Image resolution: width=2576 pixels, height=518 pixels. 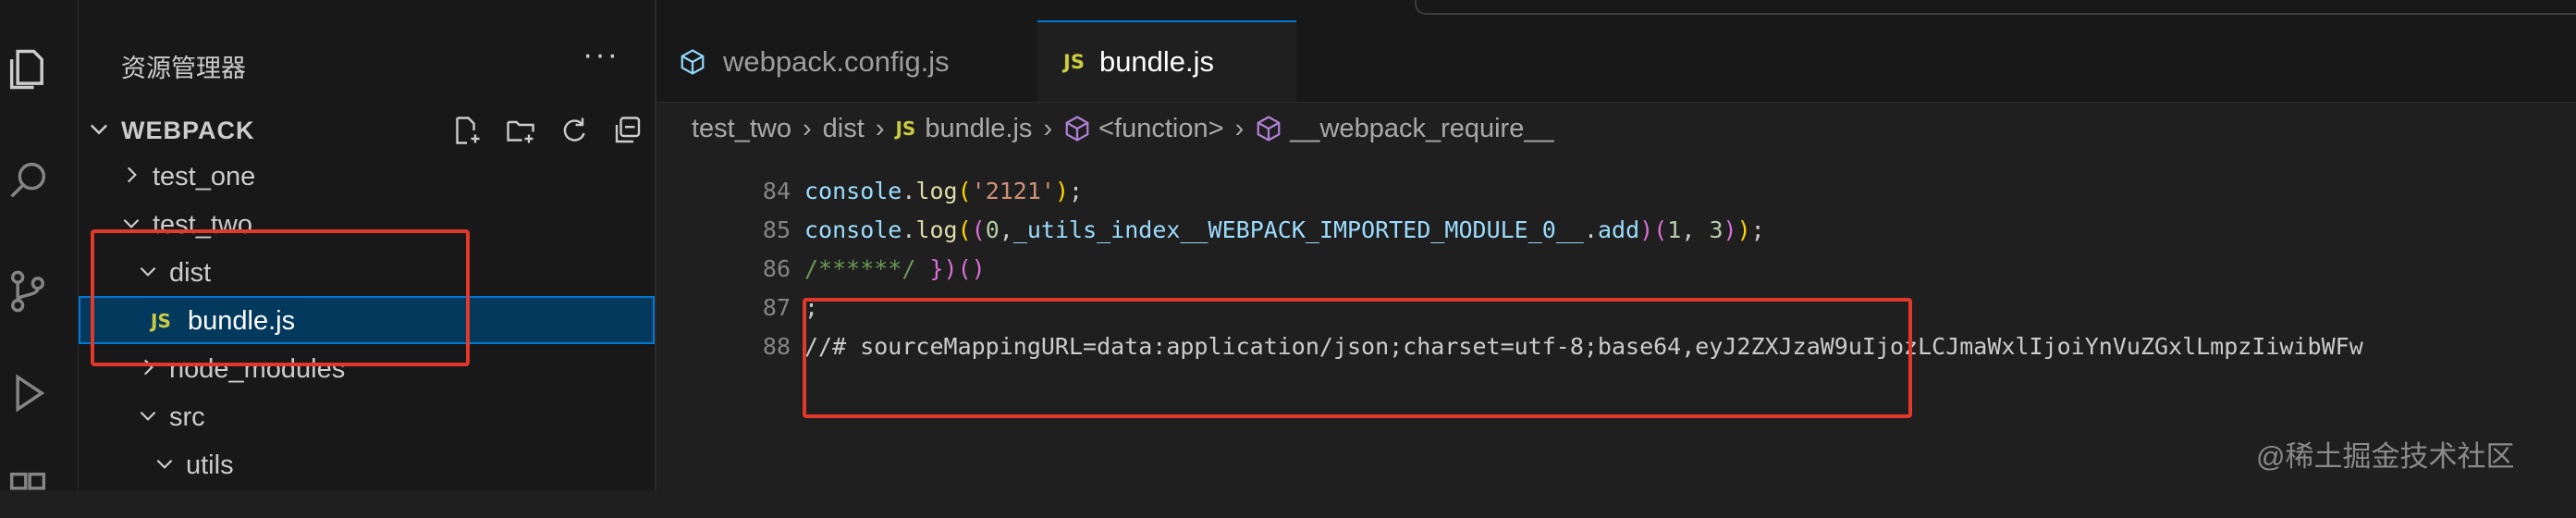 What do you see at coordinates (693, 62) in the screenshot?
I see `webpack-cube-icon` at bounding box center [693, 62].